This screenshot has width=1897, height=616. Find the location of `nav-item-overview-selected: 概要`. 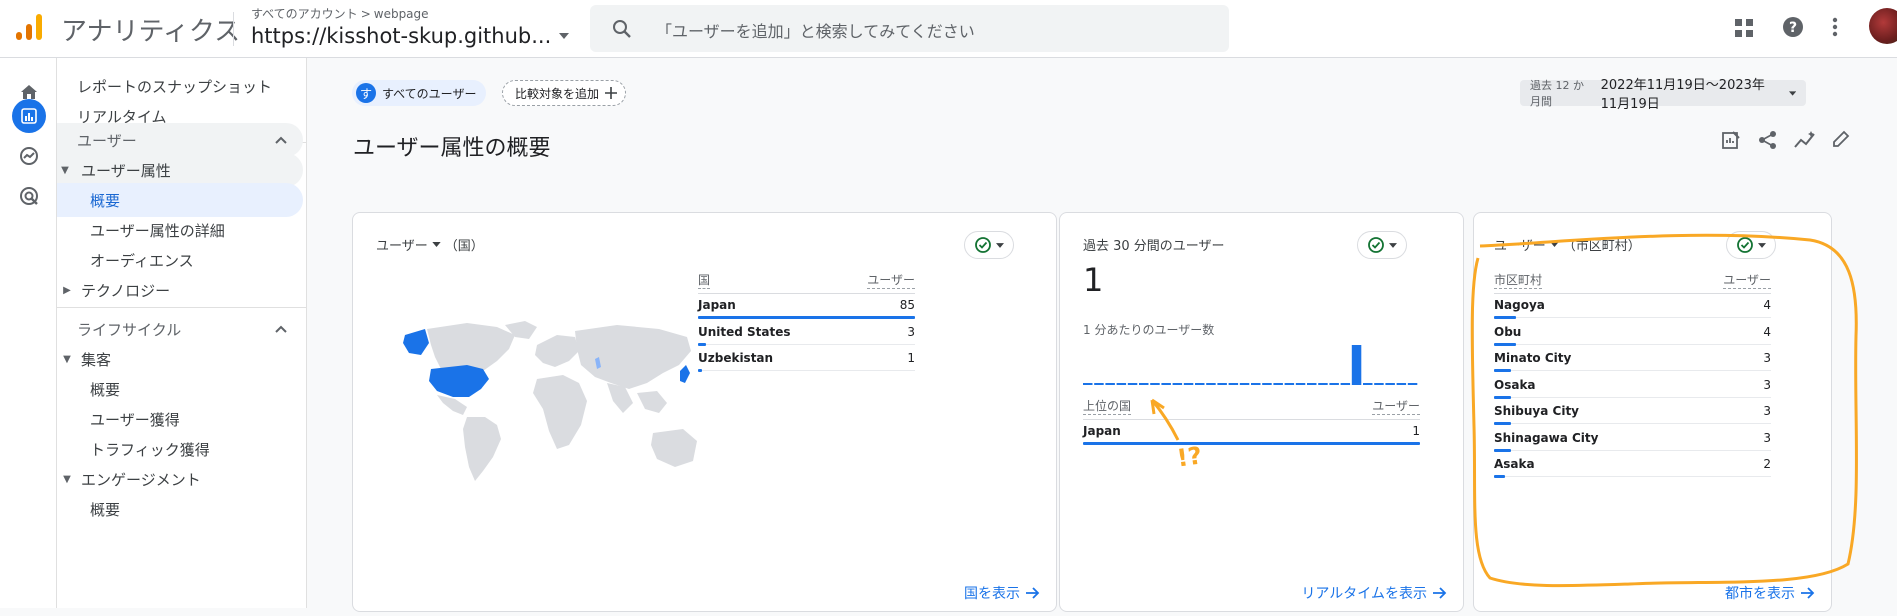

nav-item-overview-selected: 概要 is located at coordinates (180, 200).